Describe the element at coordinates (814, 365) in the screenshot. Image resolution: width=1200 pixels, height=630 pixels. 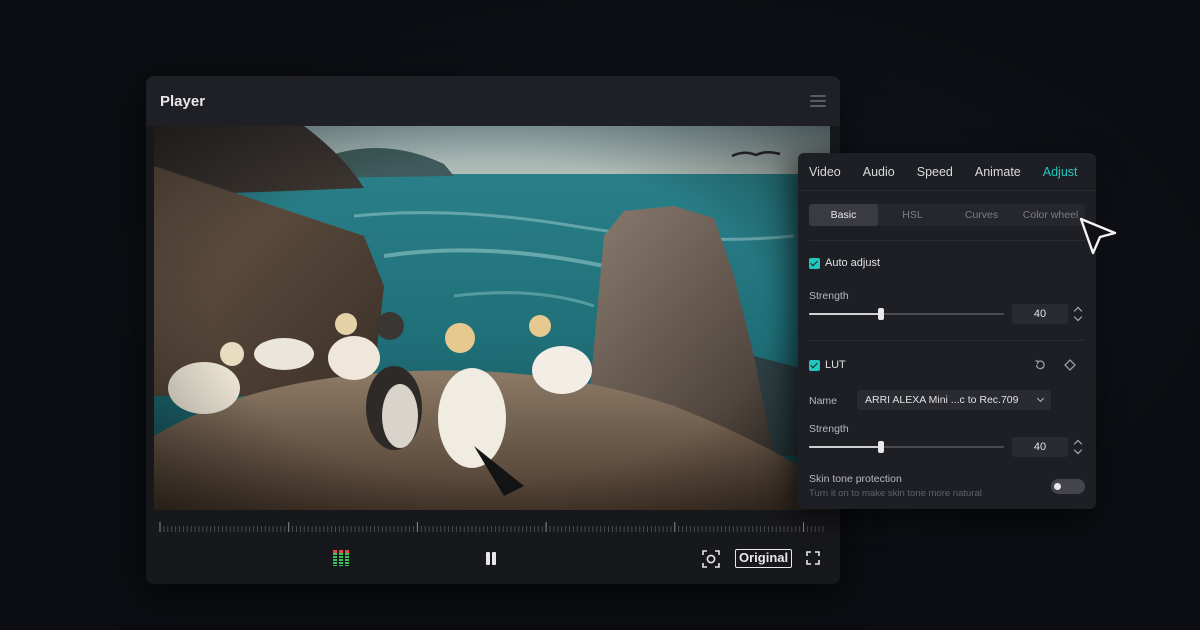
I see `lut-checkbox` at that location.